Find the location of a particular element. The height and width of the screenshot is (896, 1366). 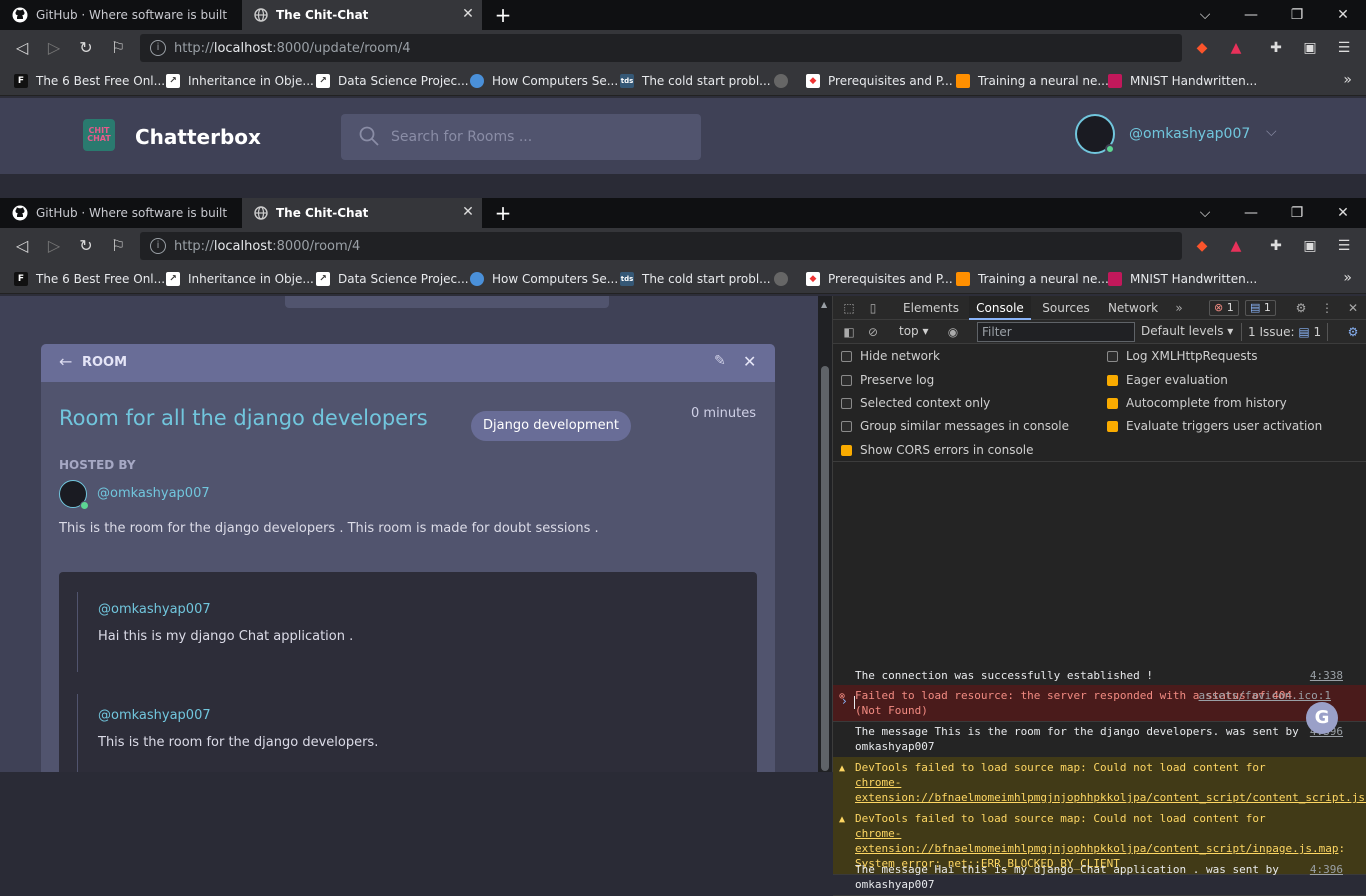

edit-icon: ✎ is located at coordinates (720, 361).